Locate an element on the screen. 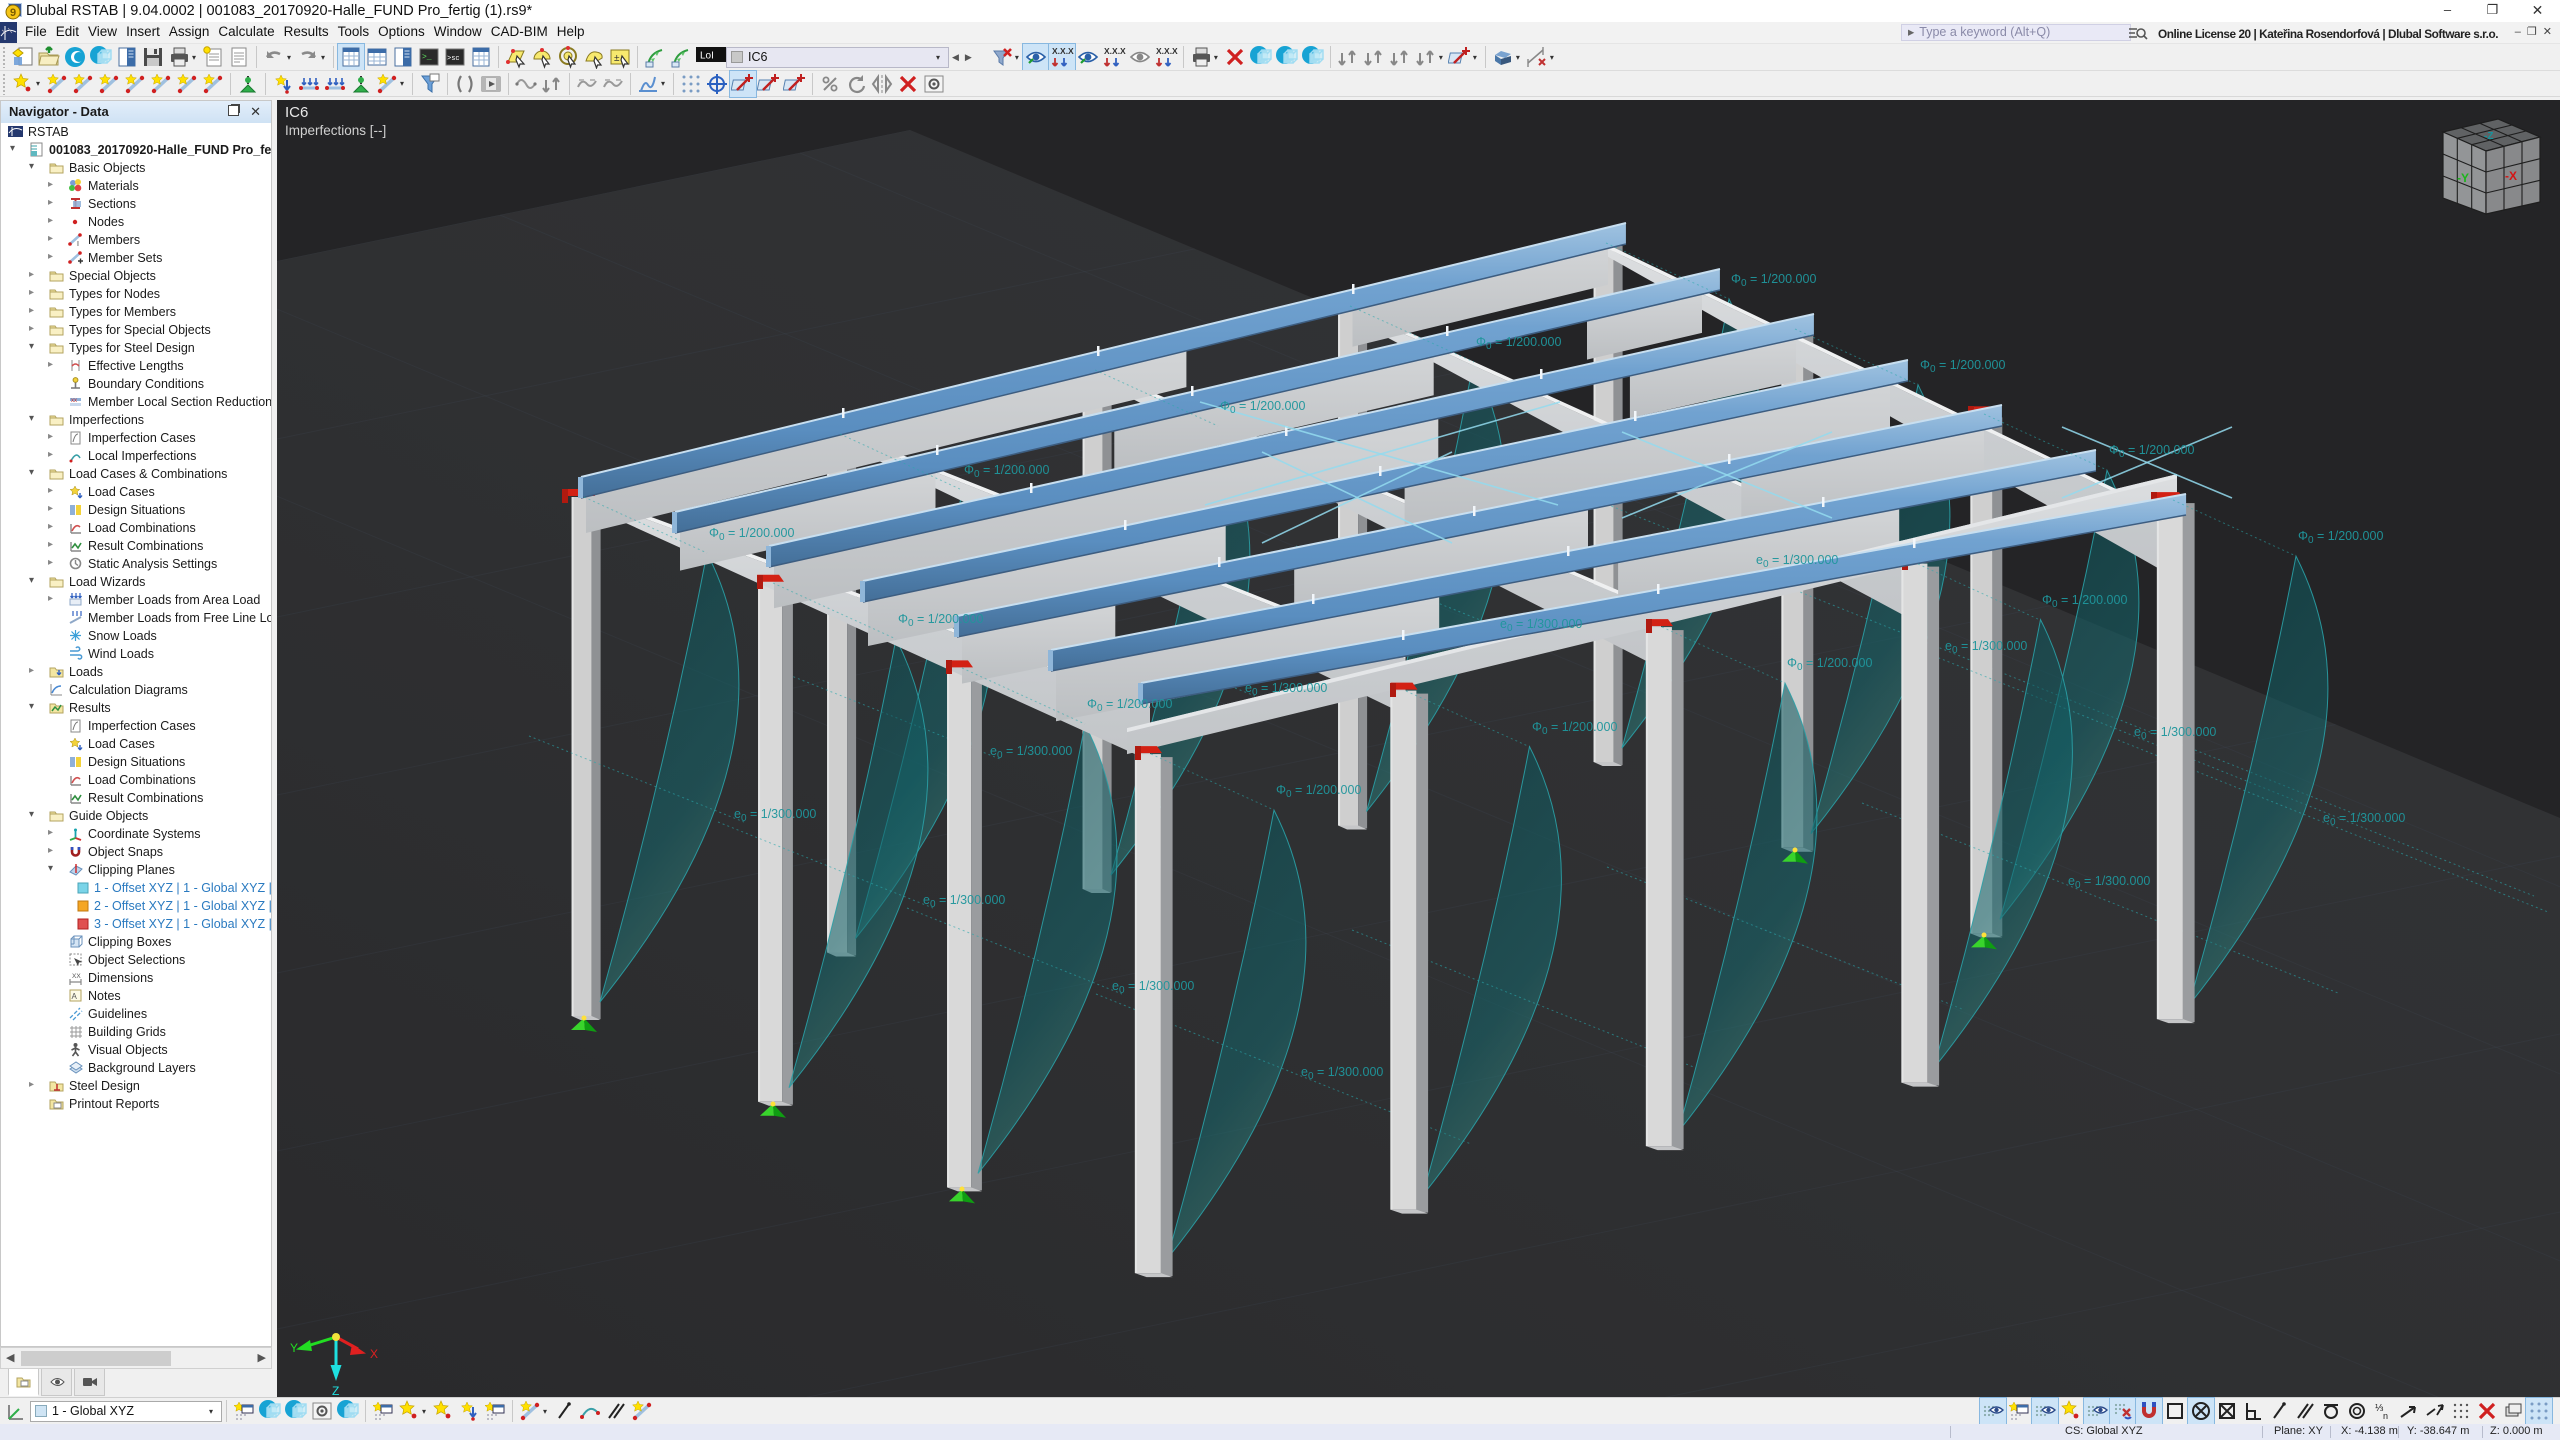 The height and width of the screenshot is (1440, 2560). svg-text: A is located at coordinates (75, 996).